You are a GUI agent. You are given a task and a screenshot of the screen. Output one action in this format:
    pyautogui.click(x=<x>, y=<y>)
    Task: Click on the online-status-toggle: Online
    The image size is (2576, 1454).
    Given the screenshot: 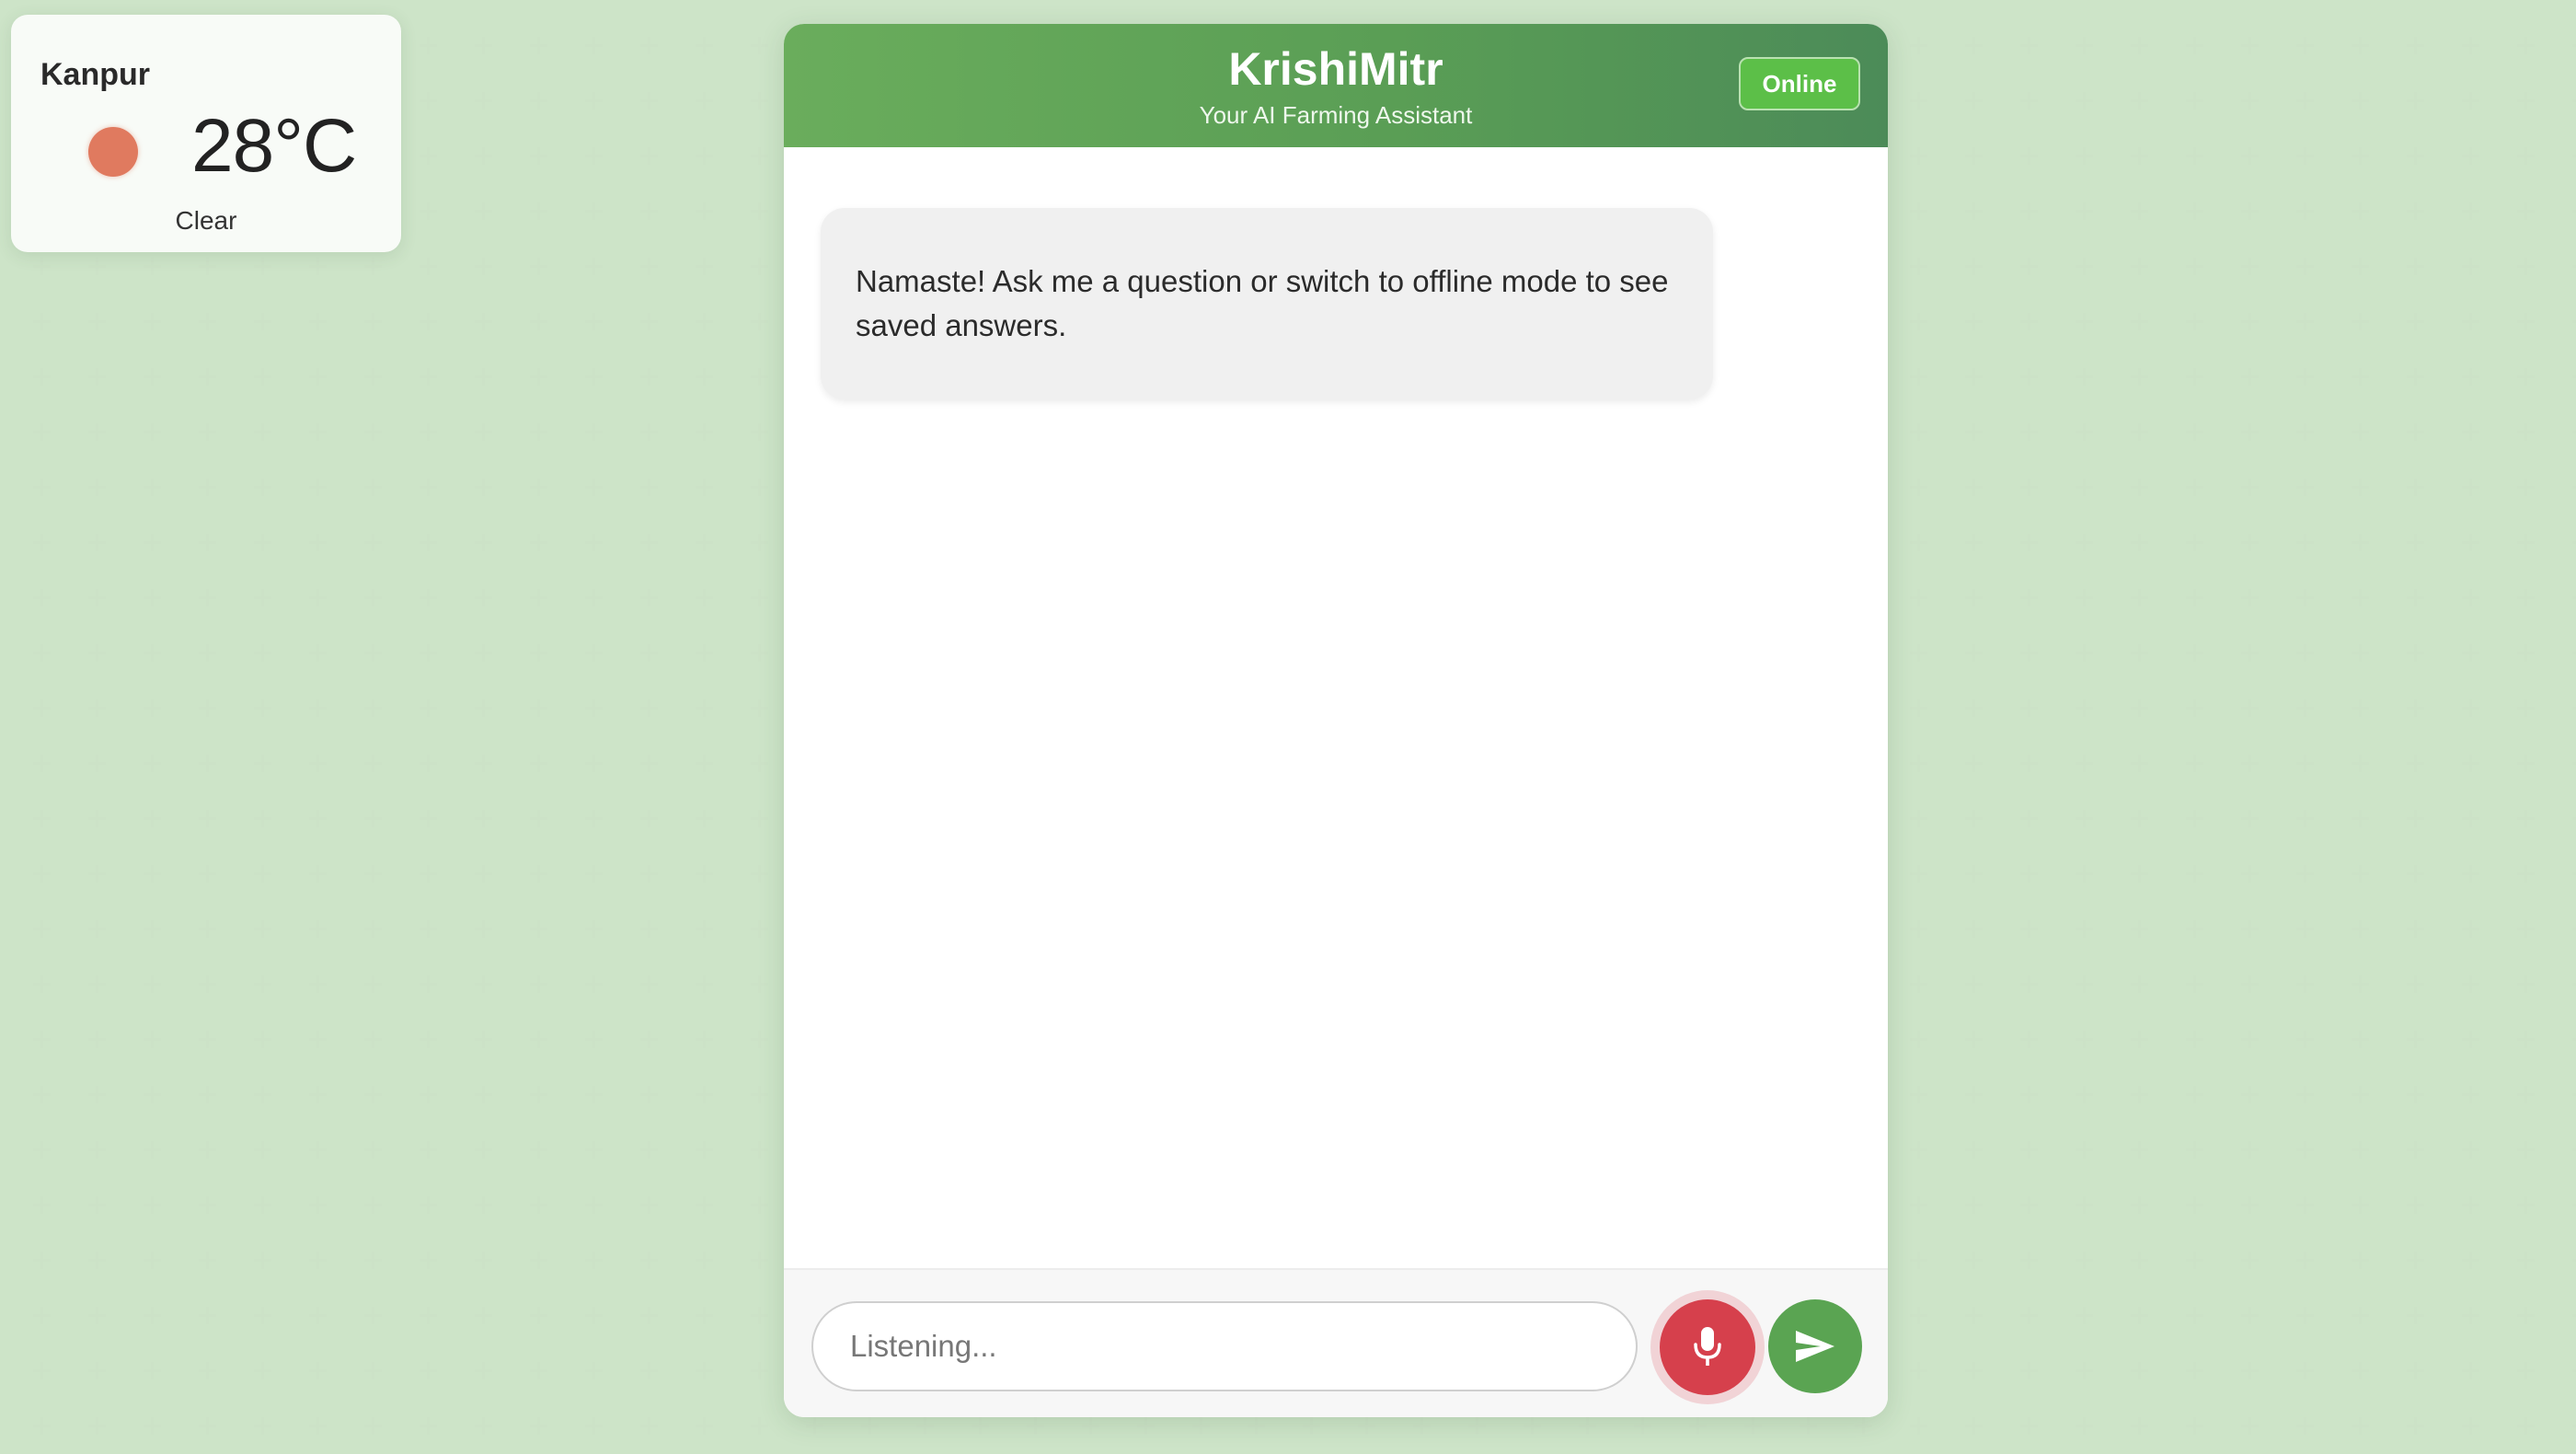 What is the action you would take?
    pyautogui.click(x=1799, y=83)
    